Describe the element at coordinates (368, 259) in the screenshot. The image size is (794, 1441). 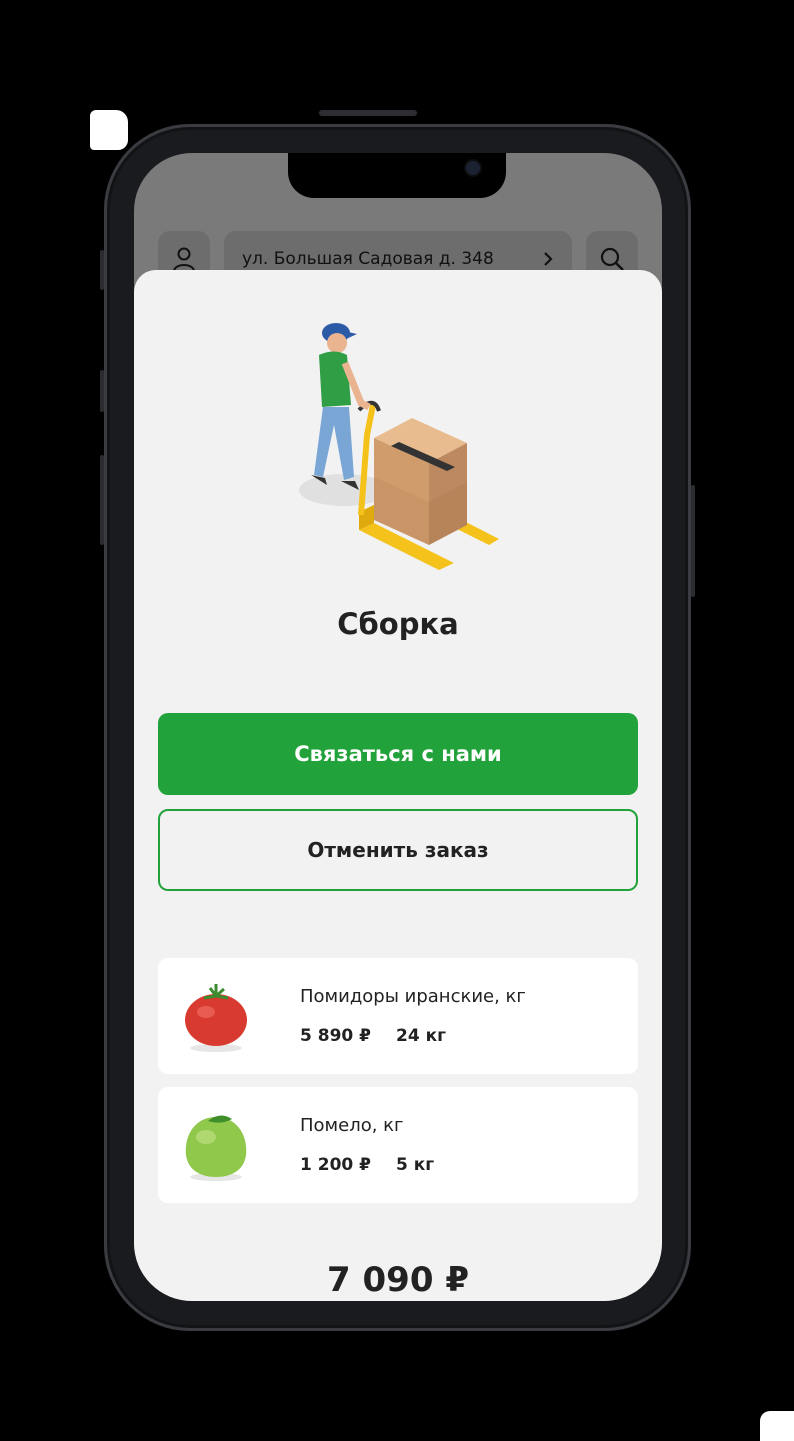
I see `address-text: ул. Большая Садовая д. 348` at that location.